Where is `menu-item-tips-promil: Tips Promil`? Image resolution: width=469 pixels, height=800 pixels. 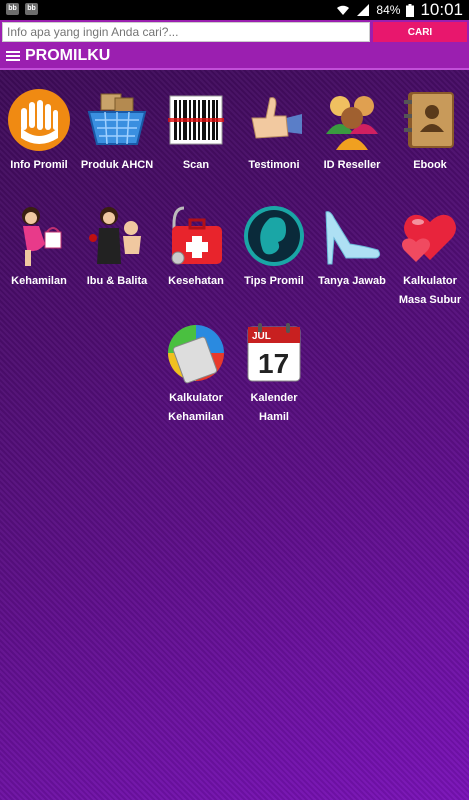
menu-item-tips-promil: Tips Promil is located at coordinates (274, 247).